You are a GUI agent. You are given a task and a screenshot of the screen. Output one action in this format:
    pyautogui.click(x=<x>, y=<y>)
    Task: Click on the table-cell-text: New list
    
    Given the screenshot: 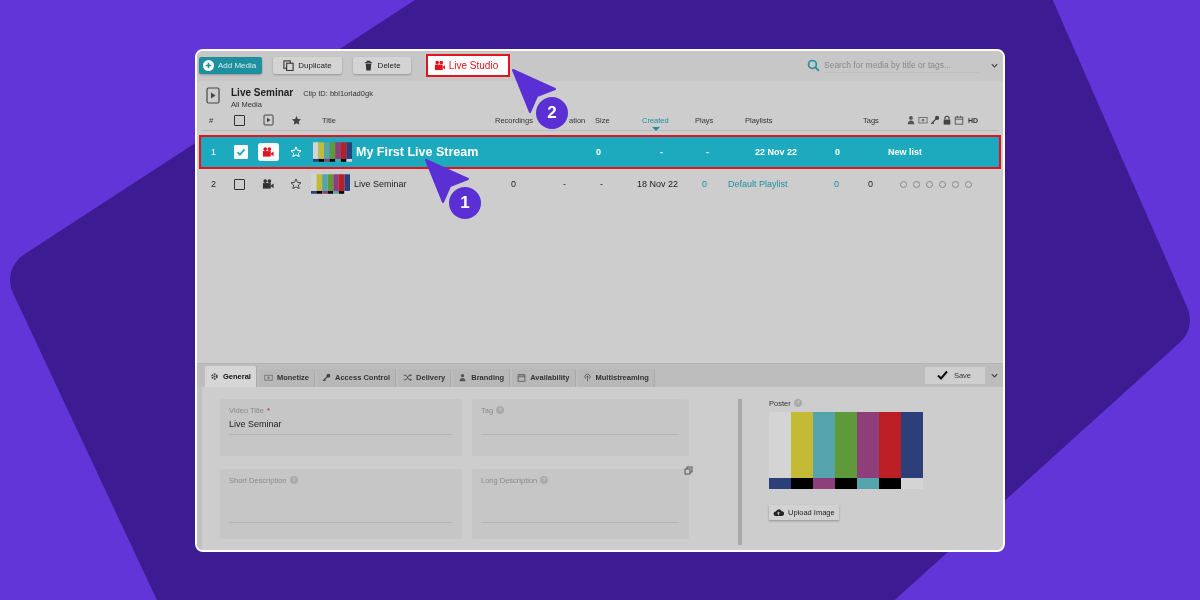 What is the action you would take?
    pyautogui.click(x=905, y=151)
    